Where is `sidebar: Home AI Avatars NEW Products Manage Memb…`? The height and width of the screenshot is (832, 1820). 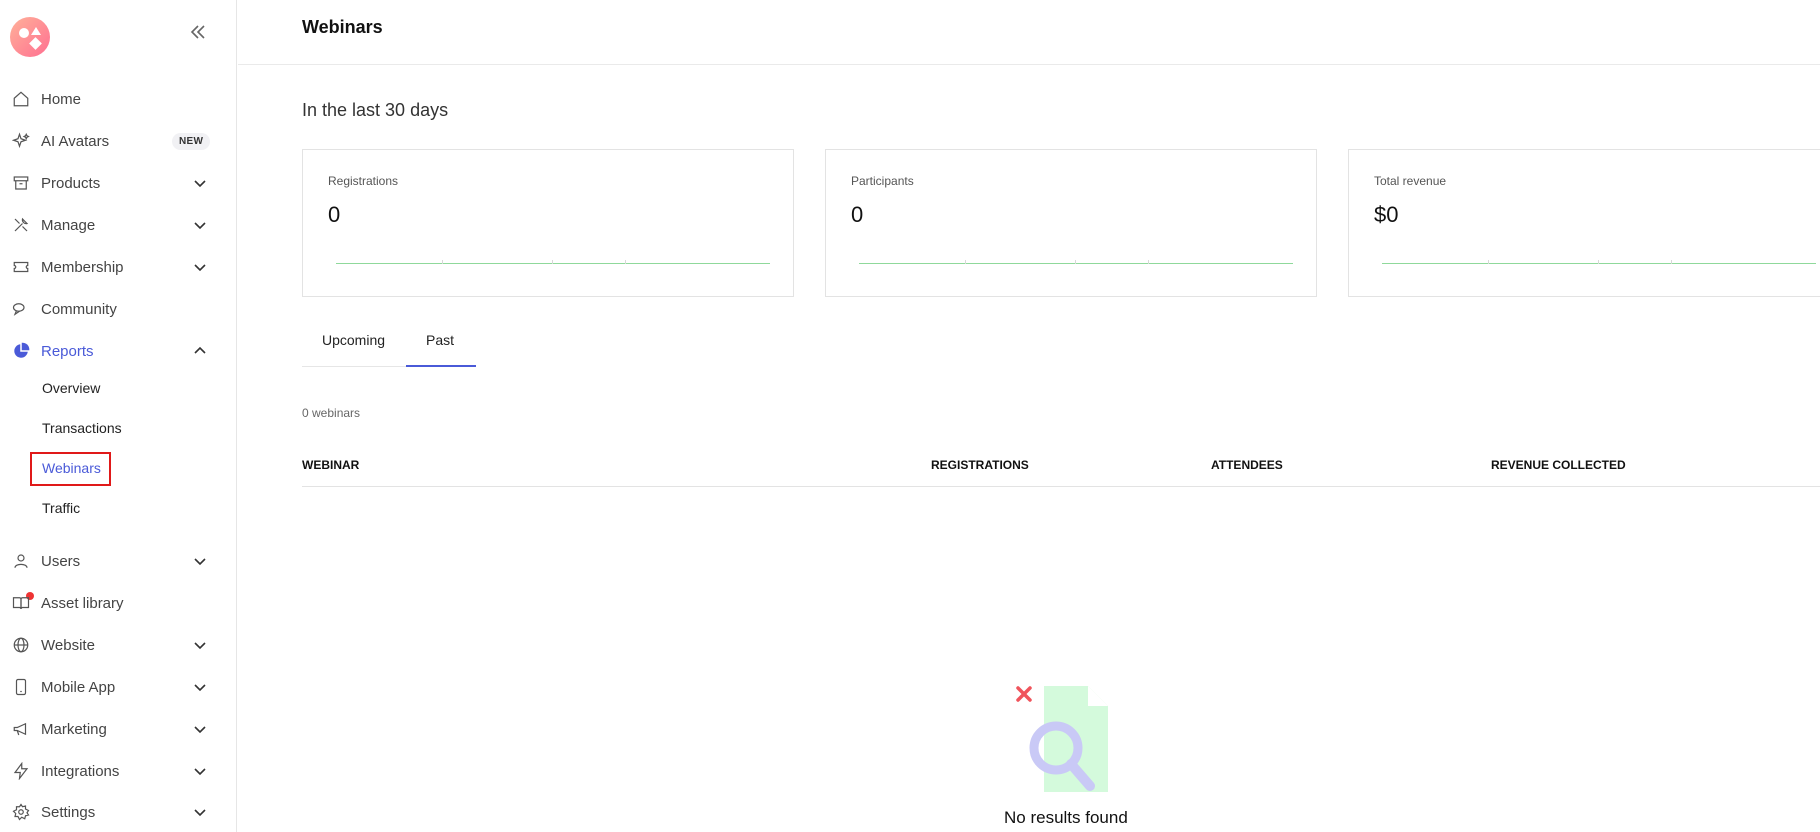 sidebar: Home AI Avatars NEW Products Manage Memb… is located at coordinates (118, 416).